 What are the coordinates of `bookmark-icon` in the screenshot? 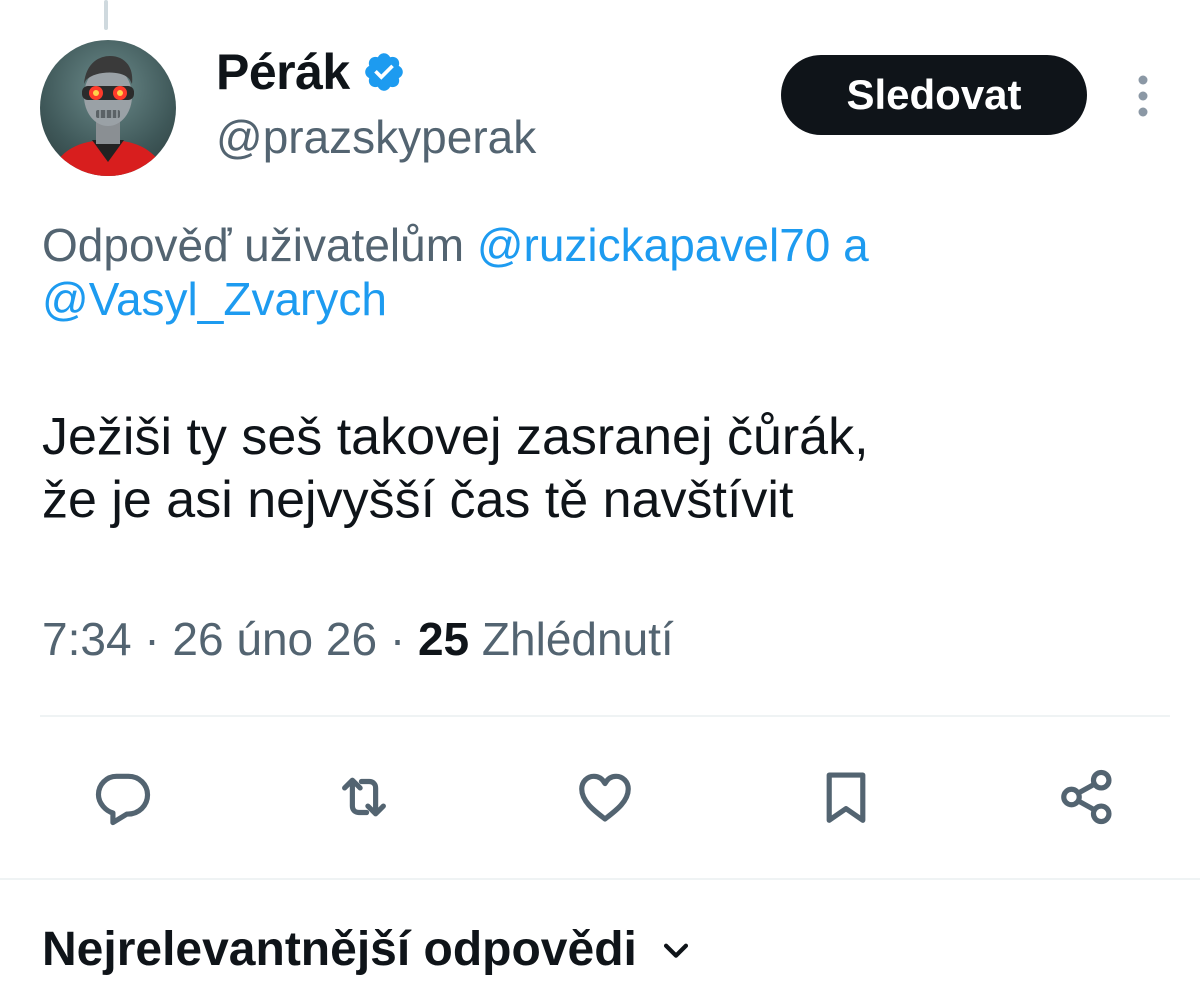 It's located at (846, 797).